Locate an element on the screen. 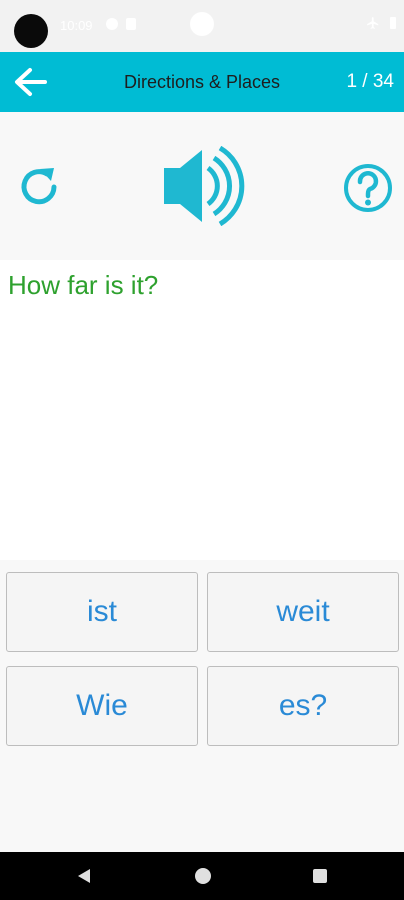  replay-icon is located at coordinates (39, 186).